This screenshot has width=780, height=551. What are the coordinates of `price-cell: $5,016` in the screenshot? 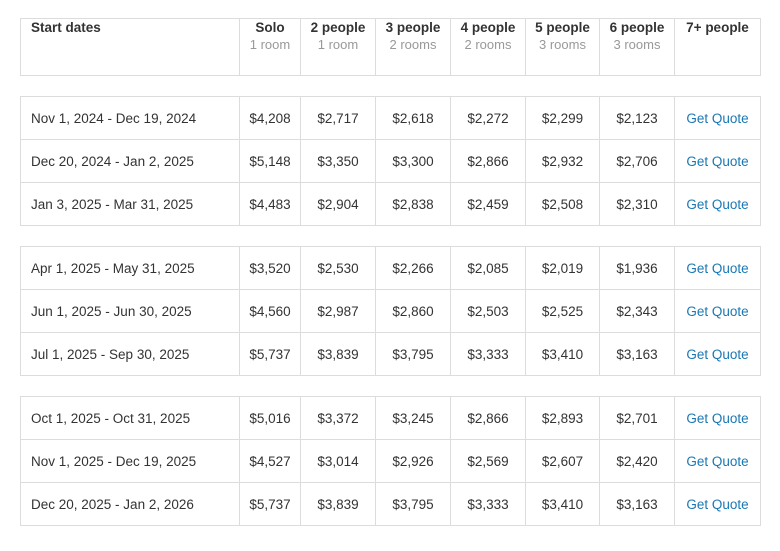 It's located at (270, 418).